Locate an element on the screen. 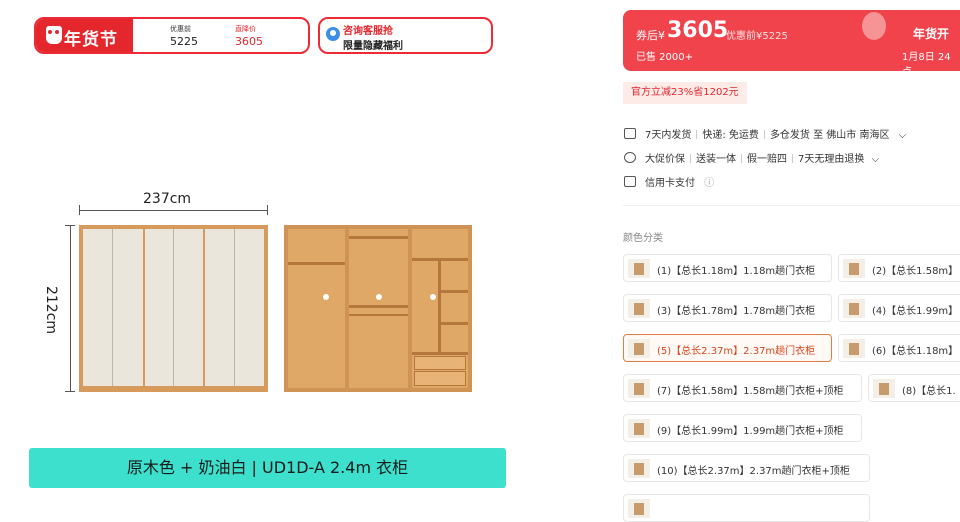 The height and width of the screenshot is (522, 960). service-item: 快递: 免运费 is located at coordinates (730, 135).